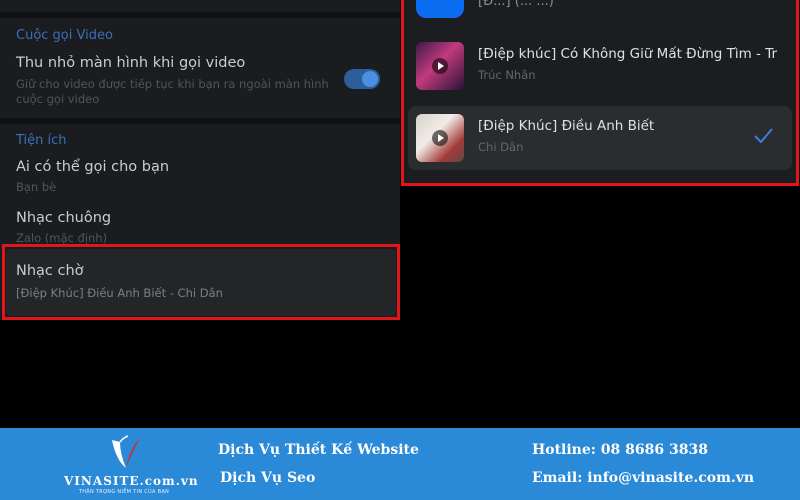 The image size is (800, 500). I want to click on toggle-knob, so click(370, 79).